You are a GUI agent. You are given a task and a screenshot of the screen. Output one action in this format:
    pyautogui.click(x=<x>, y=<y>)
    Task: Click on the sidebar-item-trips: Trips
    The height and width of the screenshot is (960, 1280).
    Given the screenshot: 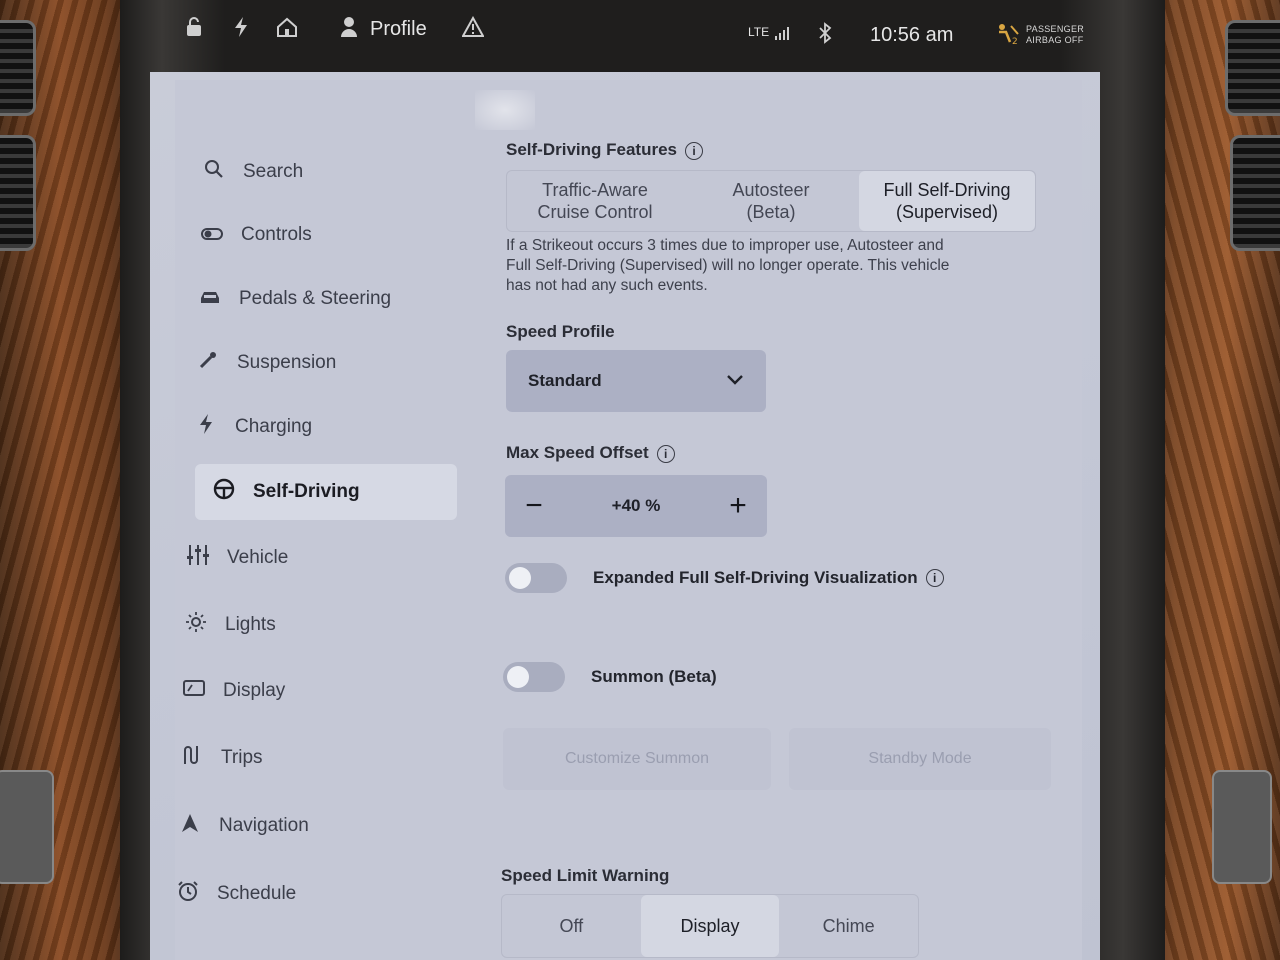 What is the action you would take?
    pyautogui.click(x=309, y=758)
    